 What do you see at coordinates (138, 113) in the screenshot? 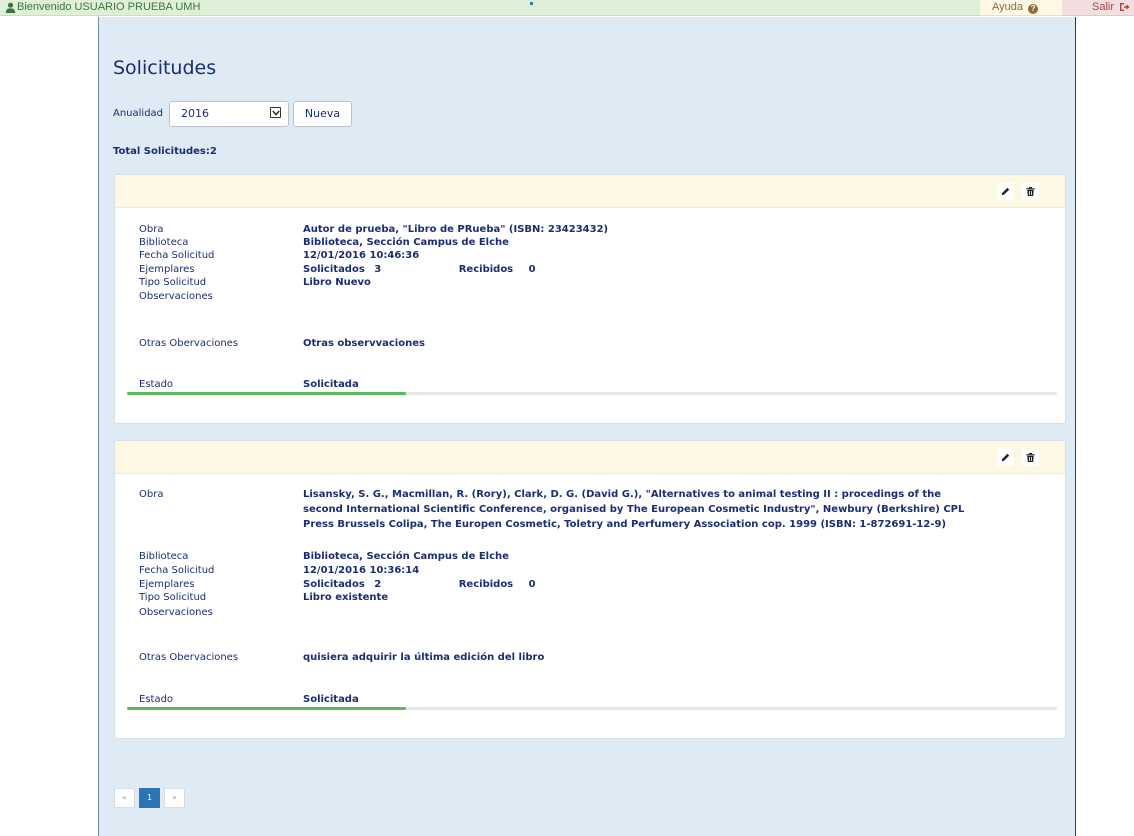
I see `year-filter-label: Anualidad` at bounding box center [138, 113].